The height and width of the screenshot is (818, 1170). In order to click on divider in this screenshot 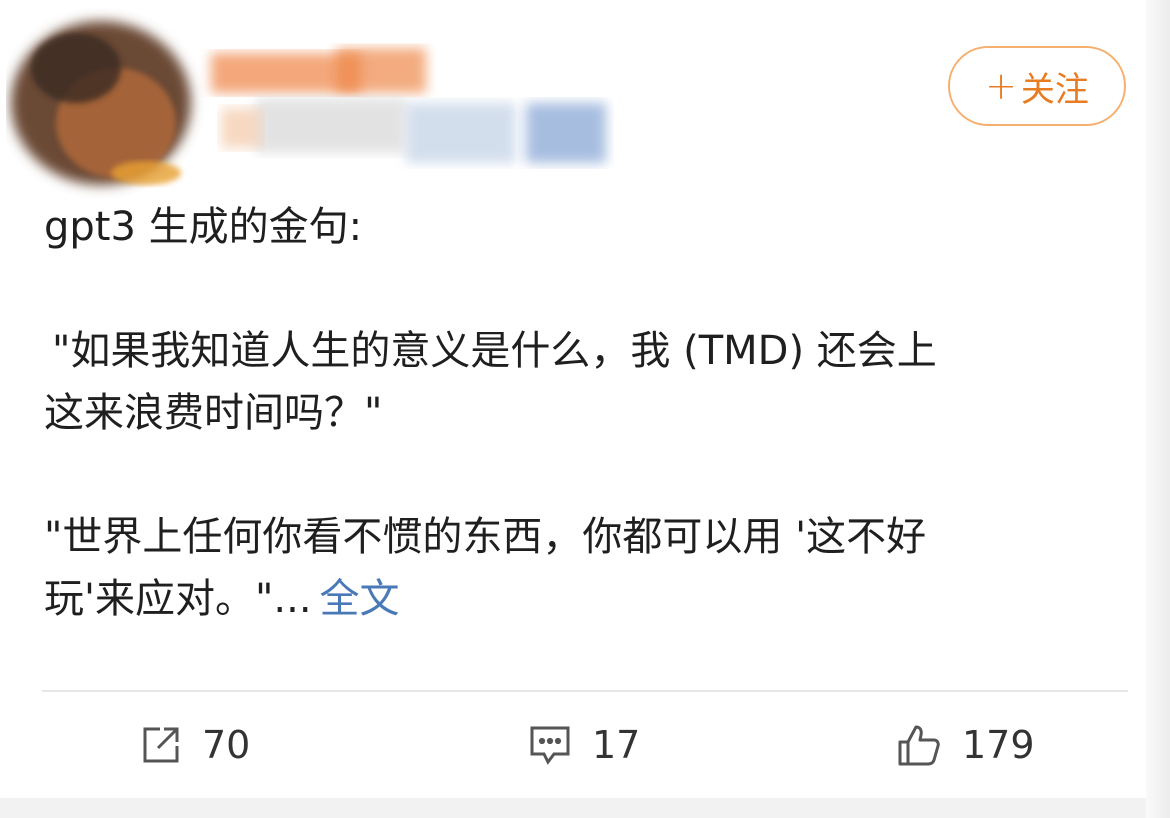, I will do `click(585, 691)`.